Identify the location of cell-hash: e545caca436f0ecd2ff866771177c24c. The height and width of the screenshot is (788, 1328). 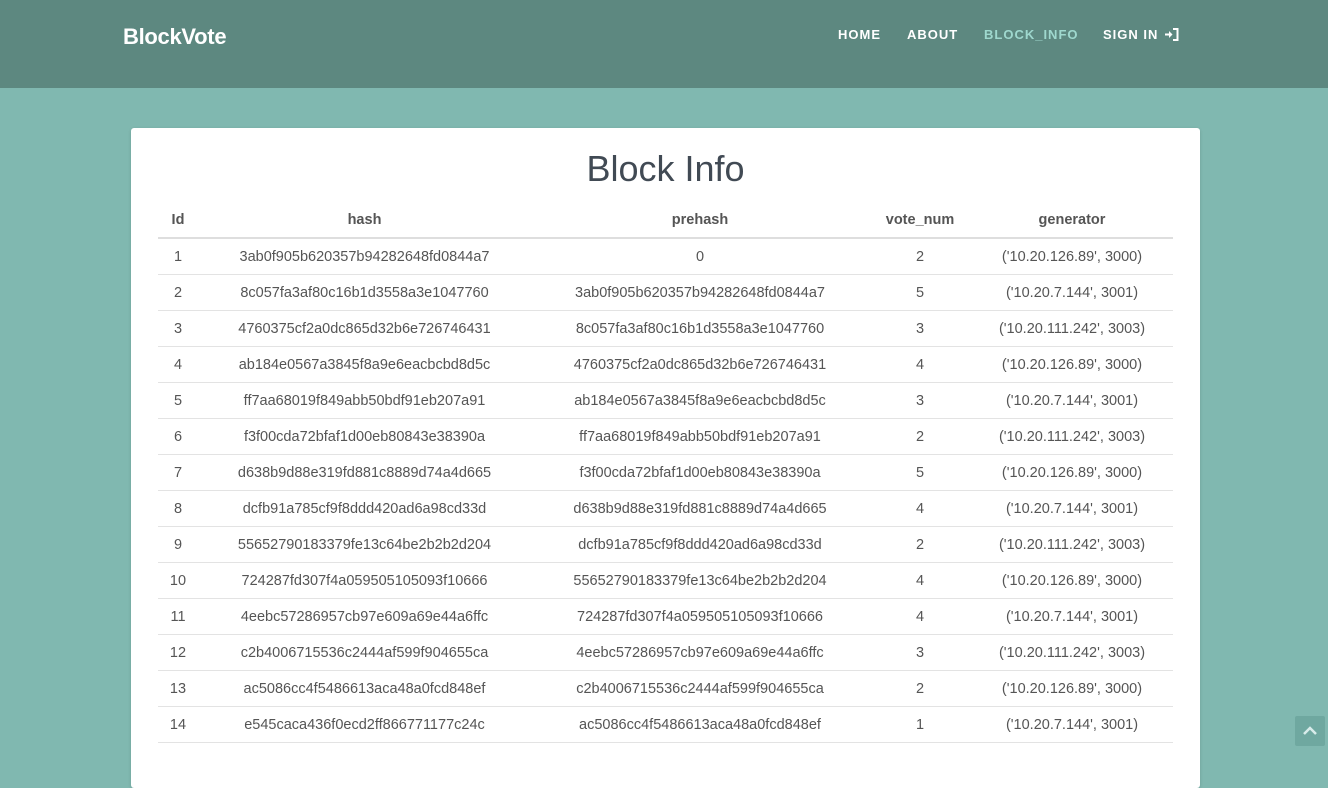
(364, 724).